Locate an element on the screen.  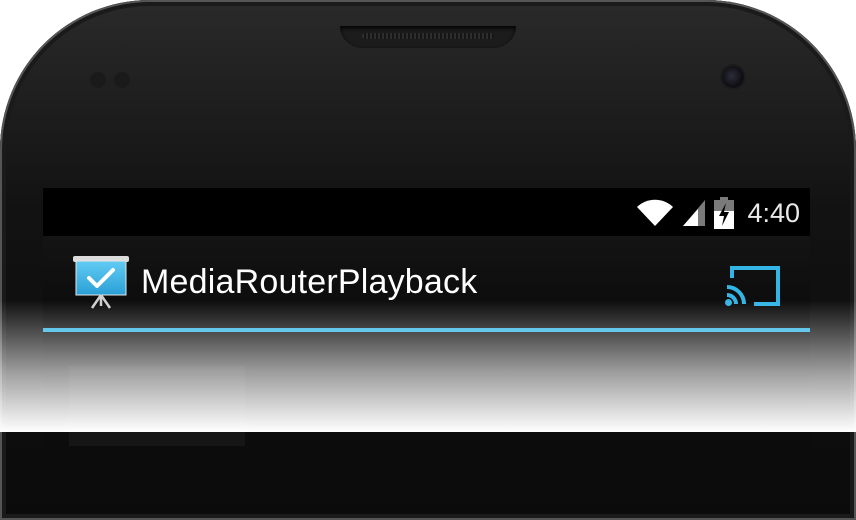
speaker-grill is located at coordinates (428, 36).